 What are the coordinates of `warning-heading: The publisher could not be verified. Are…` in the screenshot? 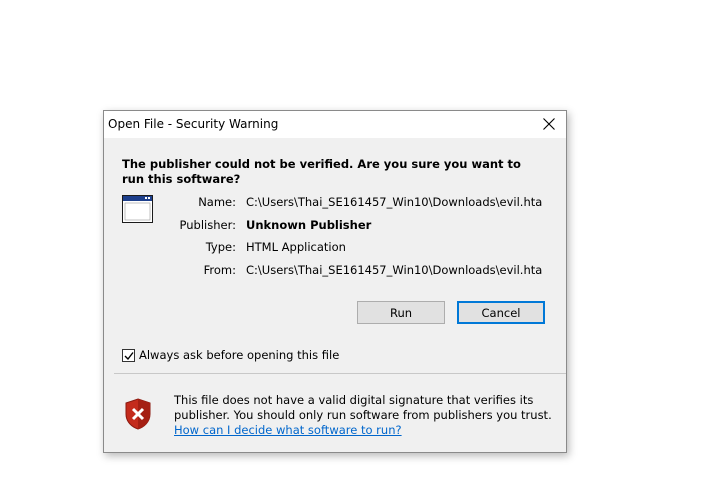 It's located at (321, 171).